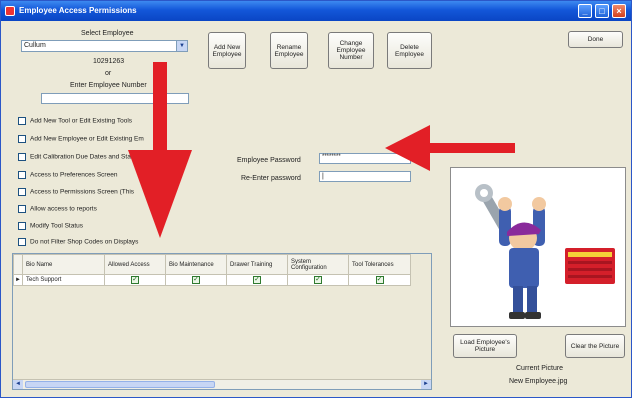  What do you see at coordinates (450, 148) in the screenshot?
I see `left-arrow-icon` at bounding box center [450, 148].